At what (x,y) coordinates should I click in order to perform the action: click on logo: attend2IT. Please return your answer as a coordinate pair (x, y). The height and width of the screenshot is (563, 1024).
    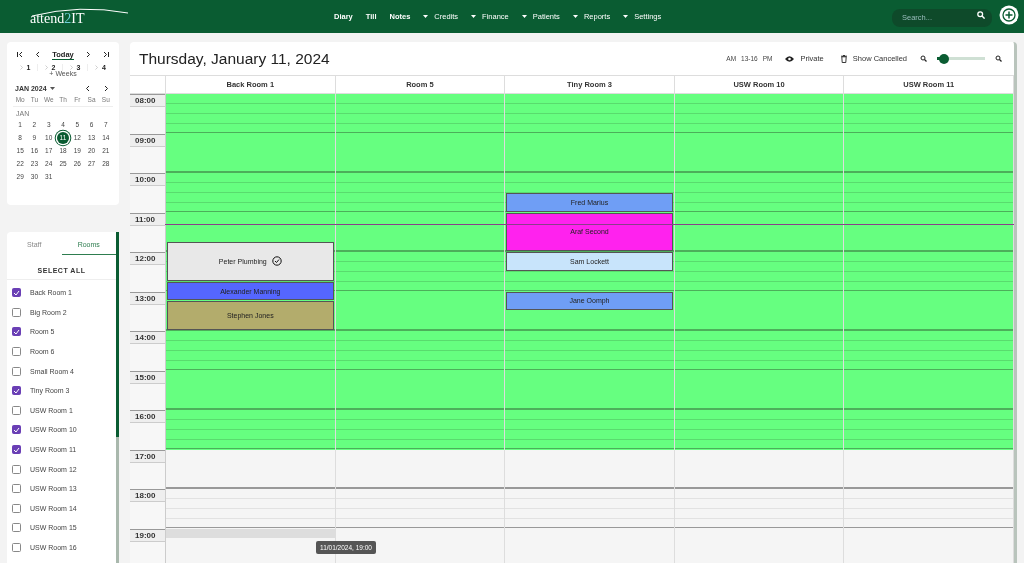
    Looking at the image, I should click on (80, 16).